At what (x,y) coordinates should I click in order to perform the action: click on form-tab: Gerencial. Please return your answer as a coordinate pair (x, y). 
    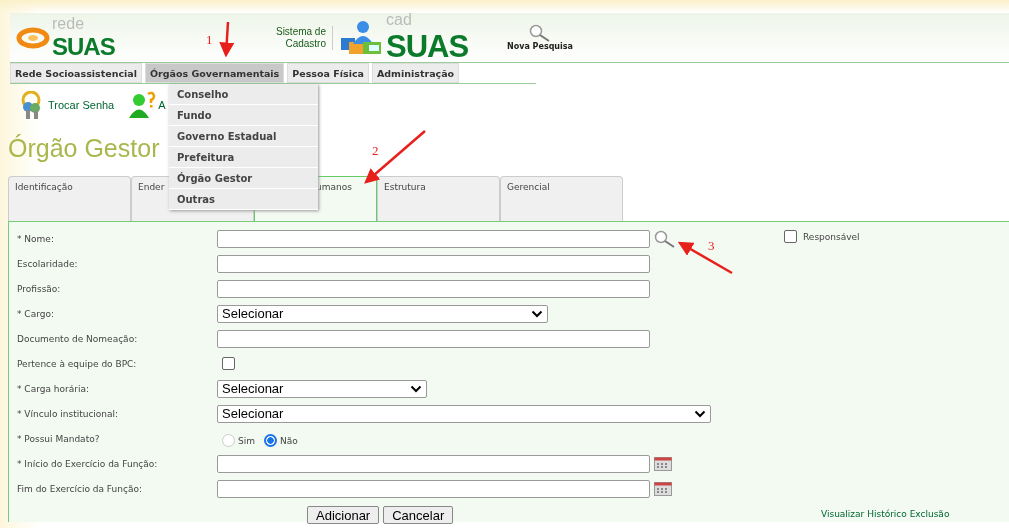
    Looking at the image, I should click on (561, 198).